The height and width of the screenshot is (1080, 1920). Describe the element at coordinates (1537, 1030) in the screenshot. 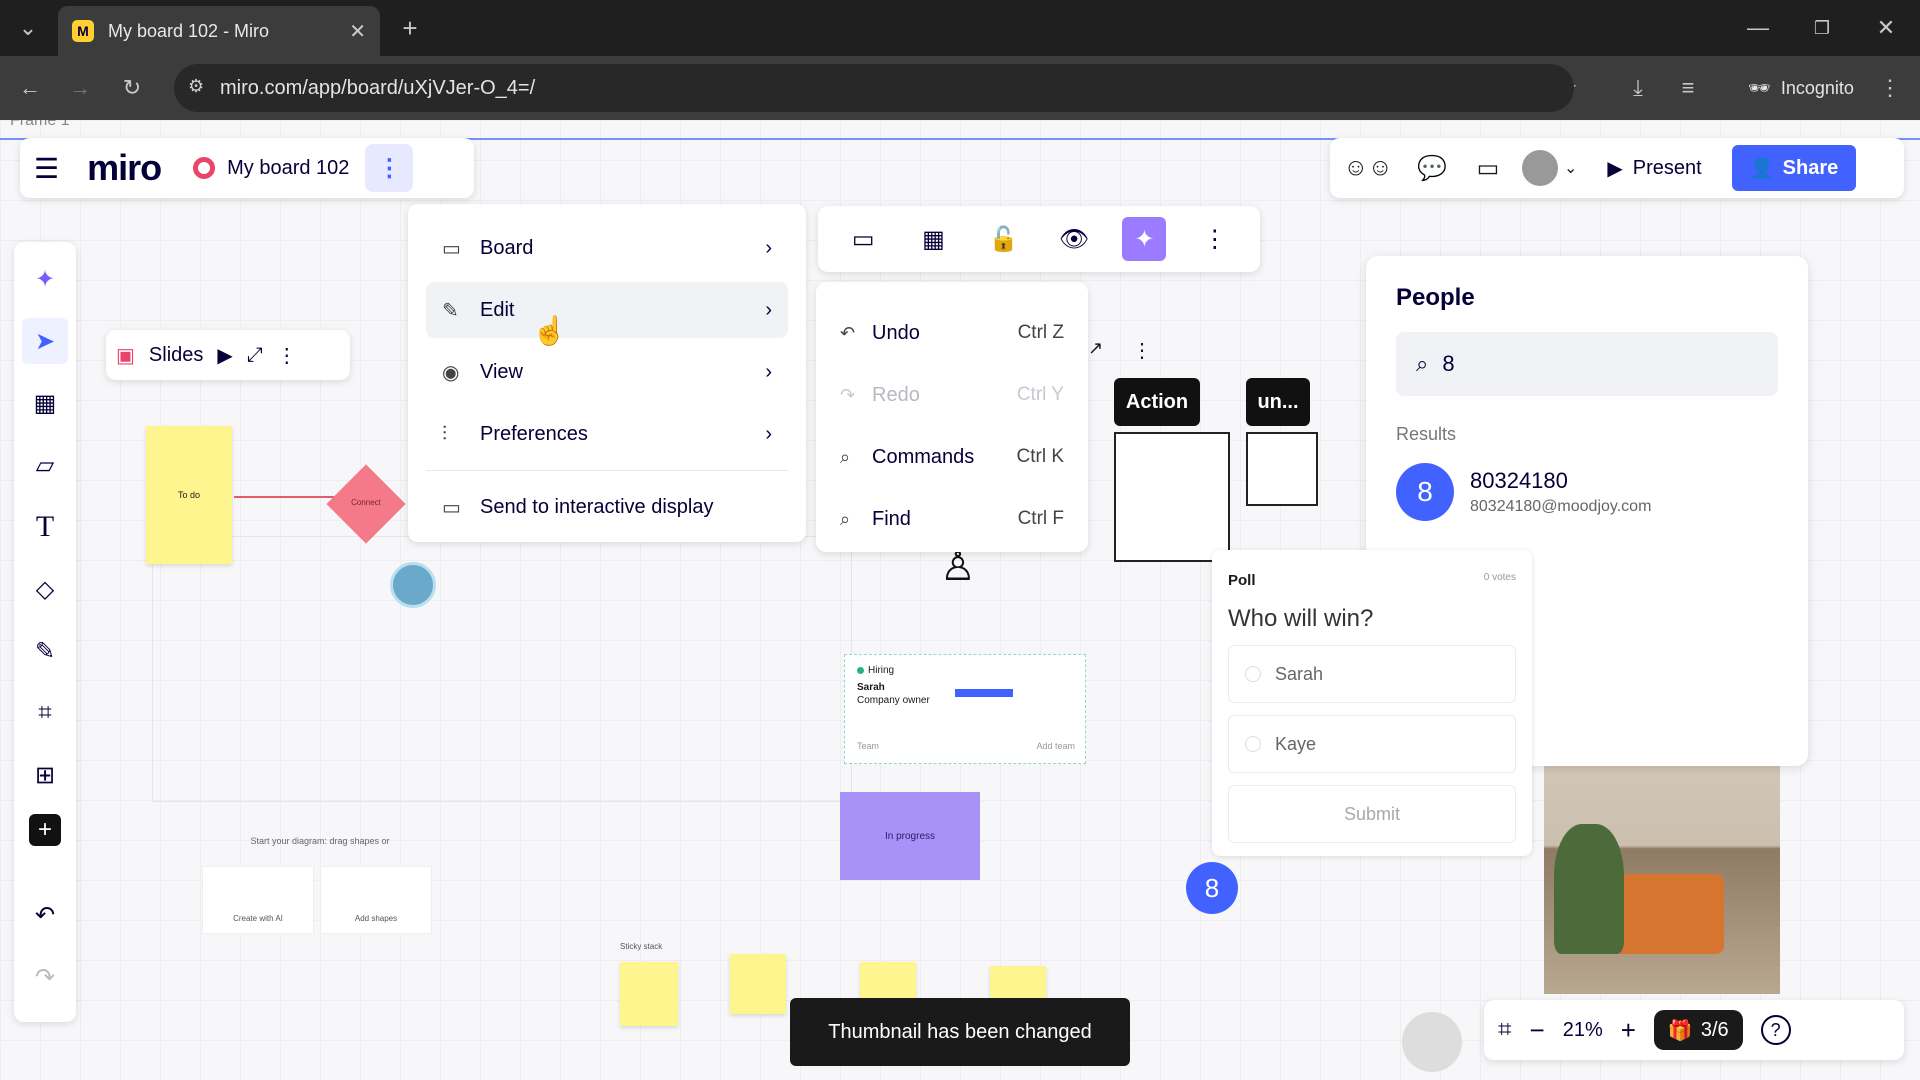

I see `zoom-out-icon: −` at that location.